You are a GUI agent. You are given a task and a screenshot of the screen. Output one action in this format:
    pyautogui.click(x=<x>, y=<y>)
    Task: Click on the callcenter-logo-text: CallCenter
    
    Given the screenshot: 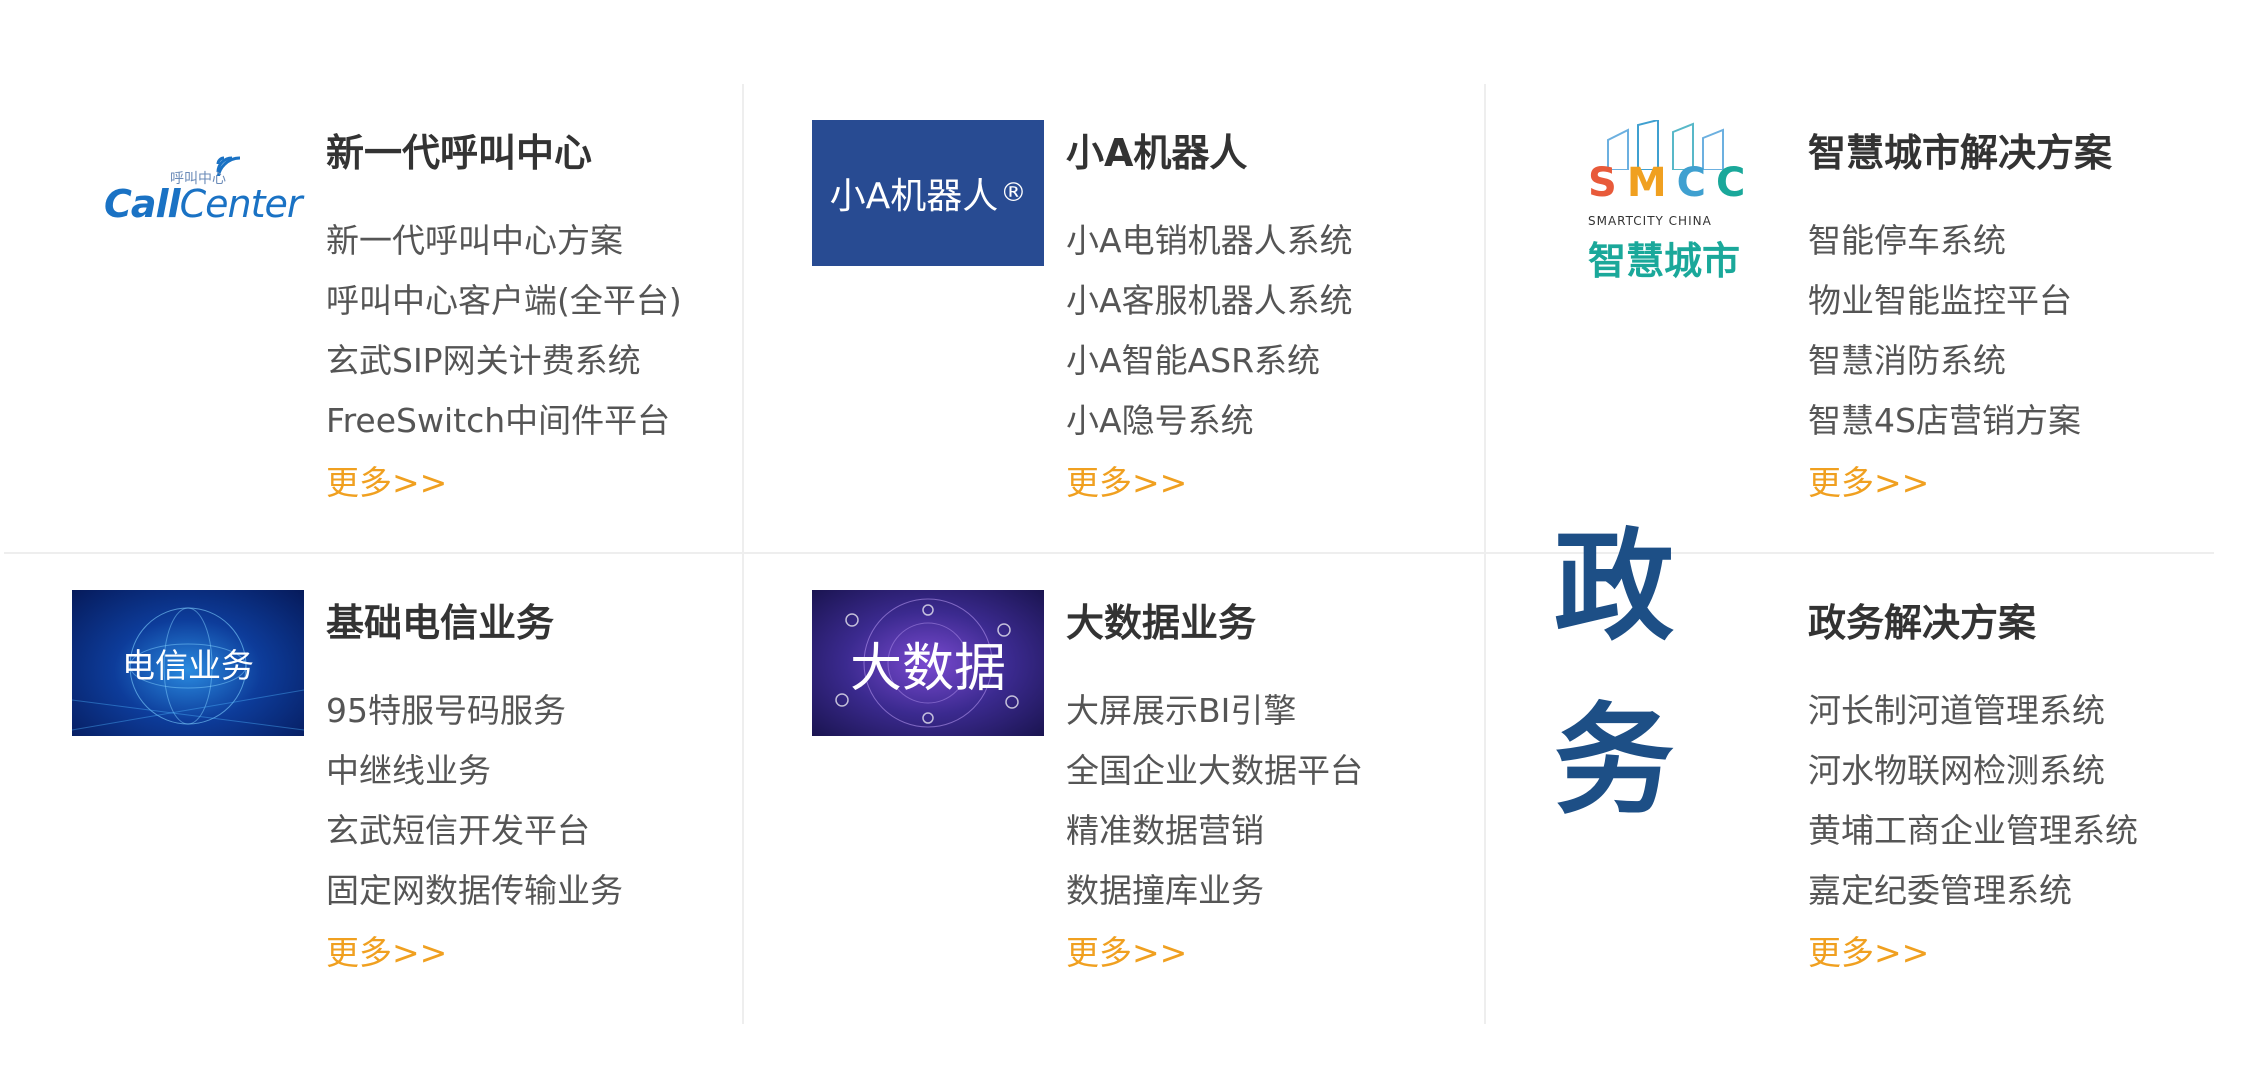 What is the action you would take?
    pyautogui.click(x=203, y=204)
    